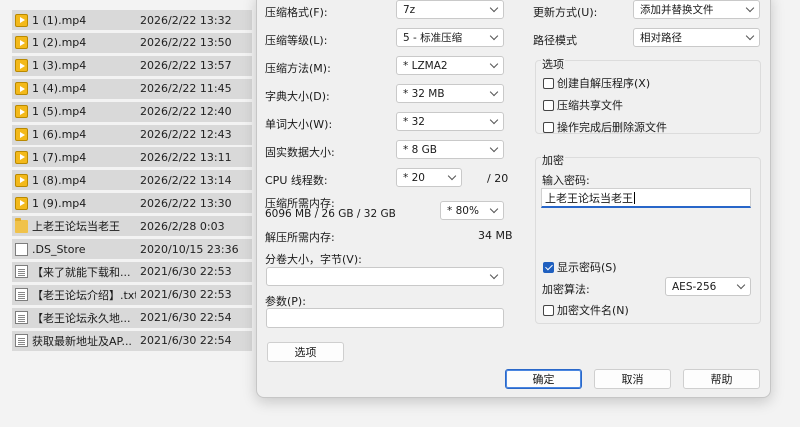 The height and width of the screenshot is (427, 800). What do you see at coordinates (186, 89) in the screenshot?
I see `file-date: 2026/2/22 11:45` at bounding box center [186, 89].